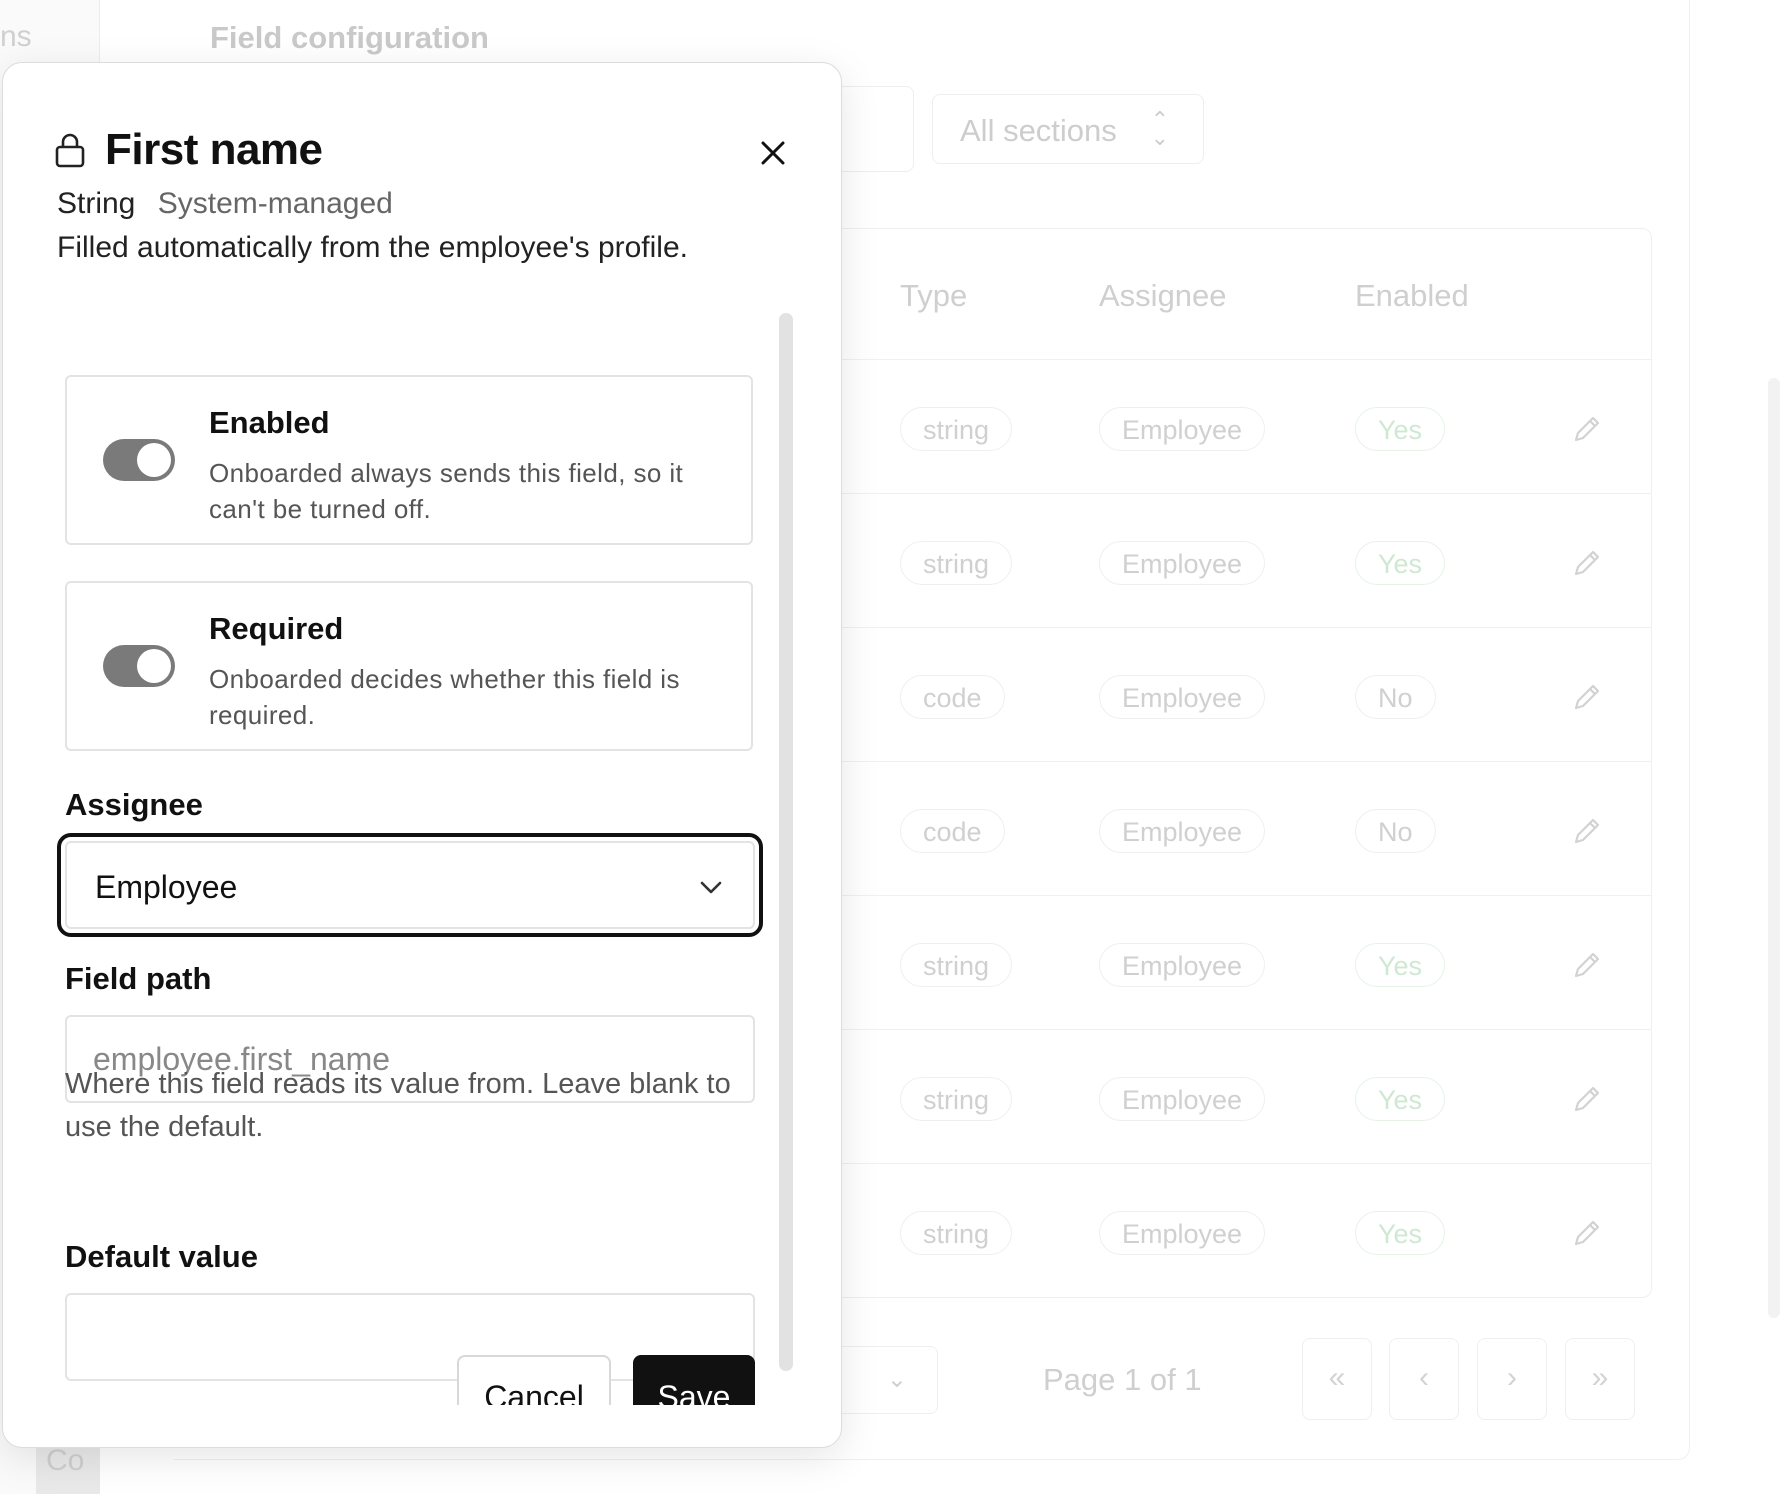 This screenshot has height=1494, width=1780. I want to click on next-page-button: ›, so click(1512, 1379).